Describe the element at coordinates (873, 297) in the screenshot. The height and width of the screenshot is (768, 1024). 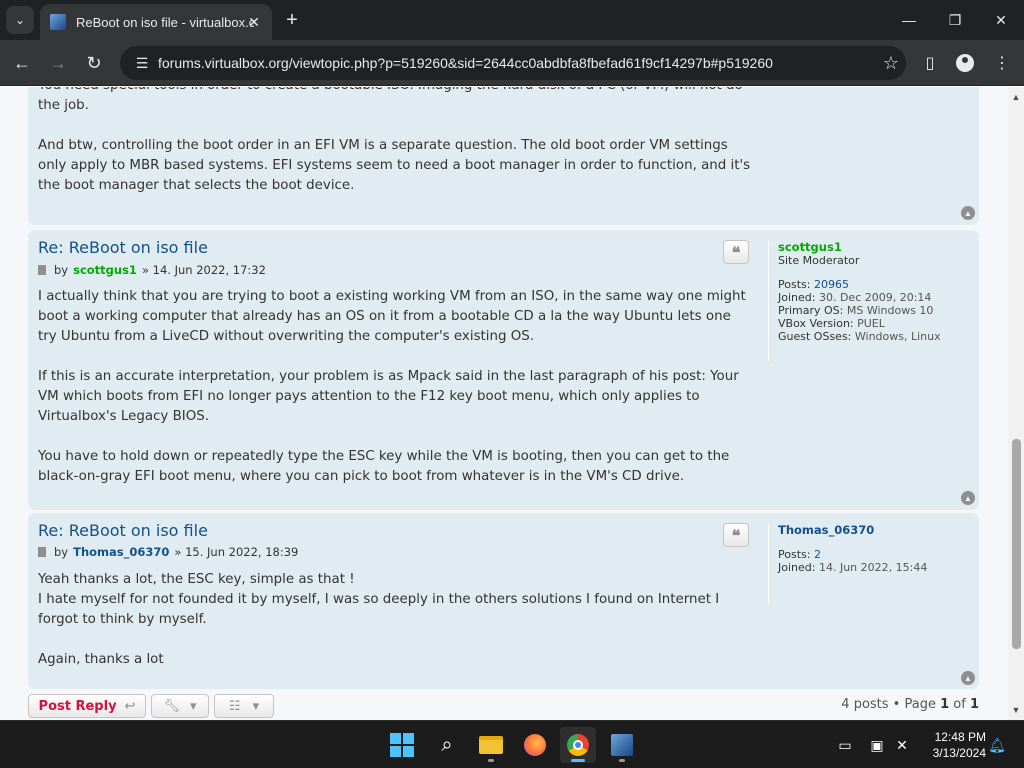
I see `profile-joined-row: Joined: 30. Dec 2009, 20:14` at that location.